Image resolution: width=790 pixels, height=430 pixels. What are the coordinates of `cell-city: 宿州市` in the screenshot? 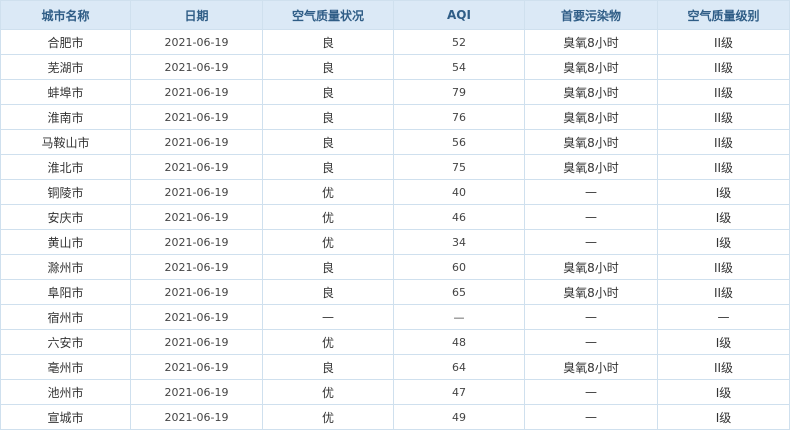 It's located at (65, 317).